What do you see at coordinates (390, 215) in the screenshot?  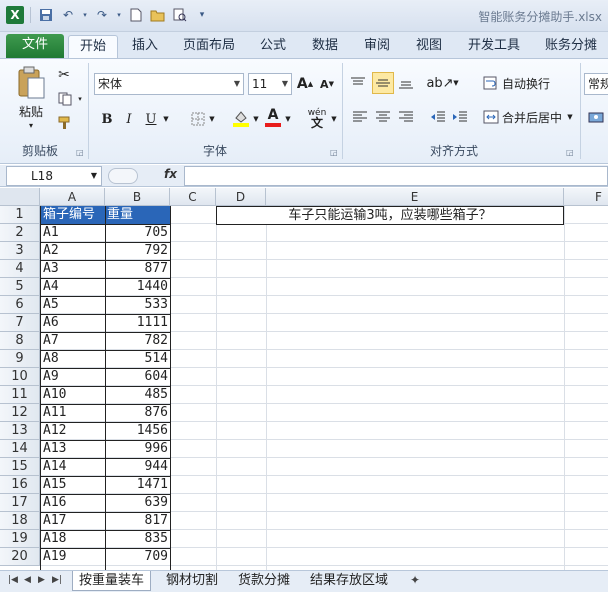 I see `question-cell: 车子只能运输3吨，应装哪些箱子？` at bounding box center [390, 215].